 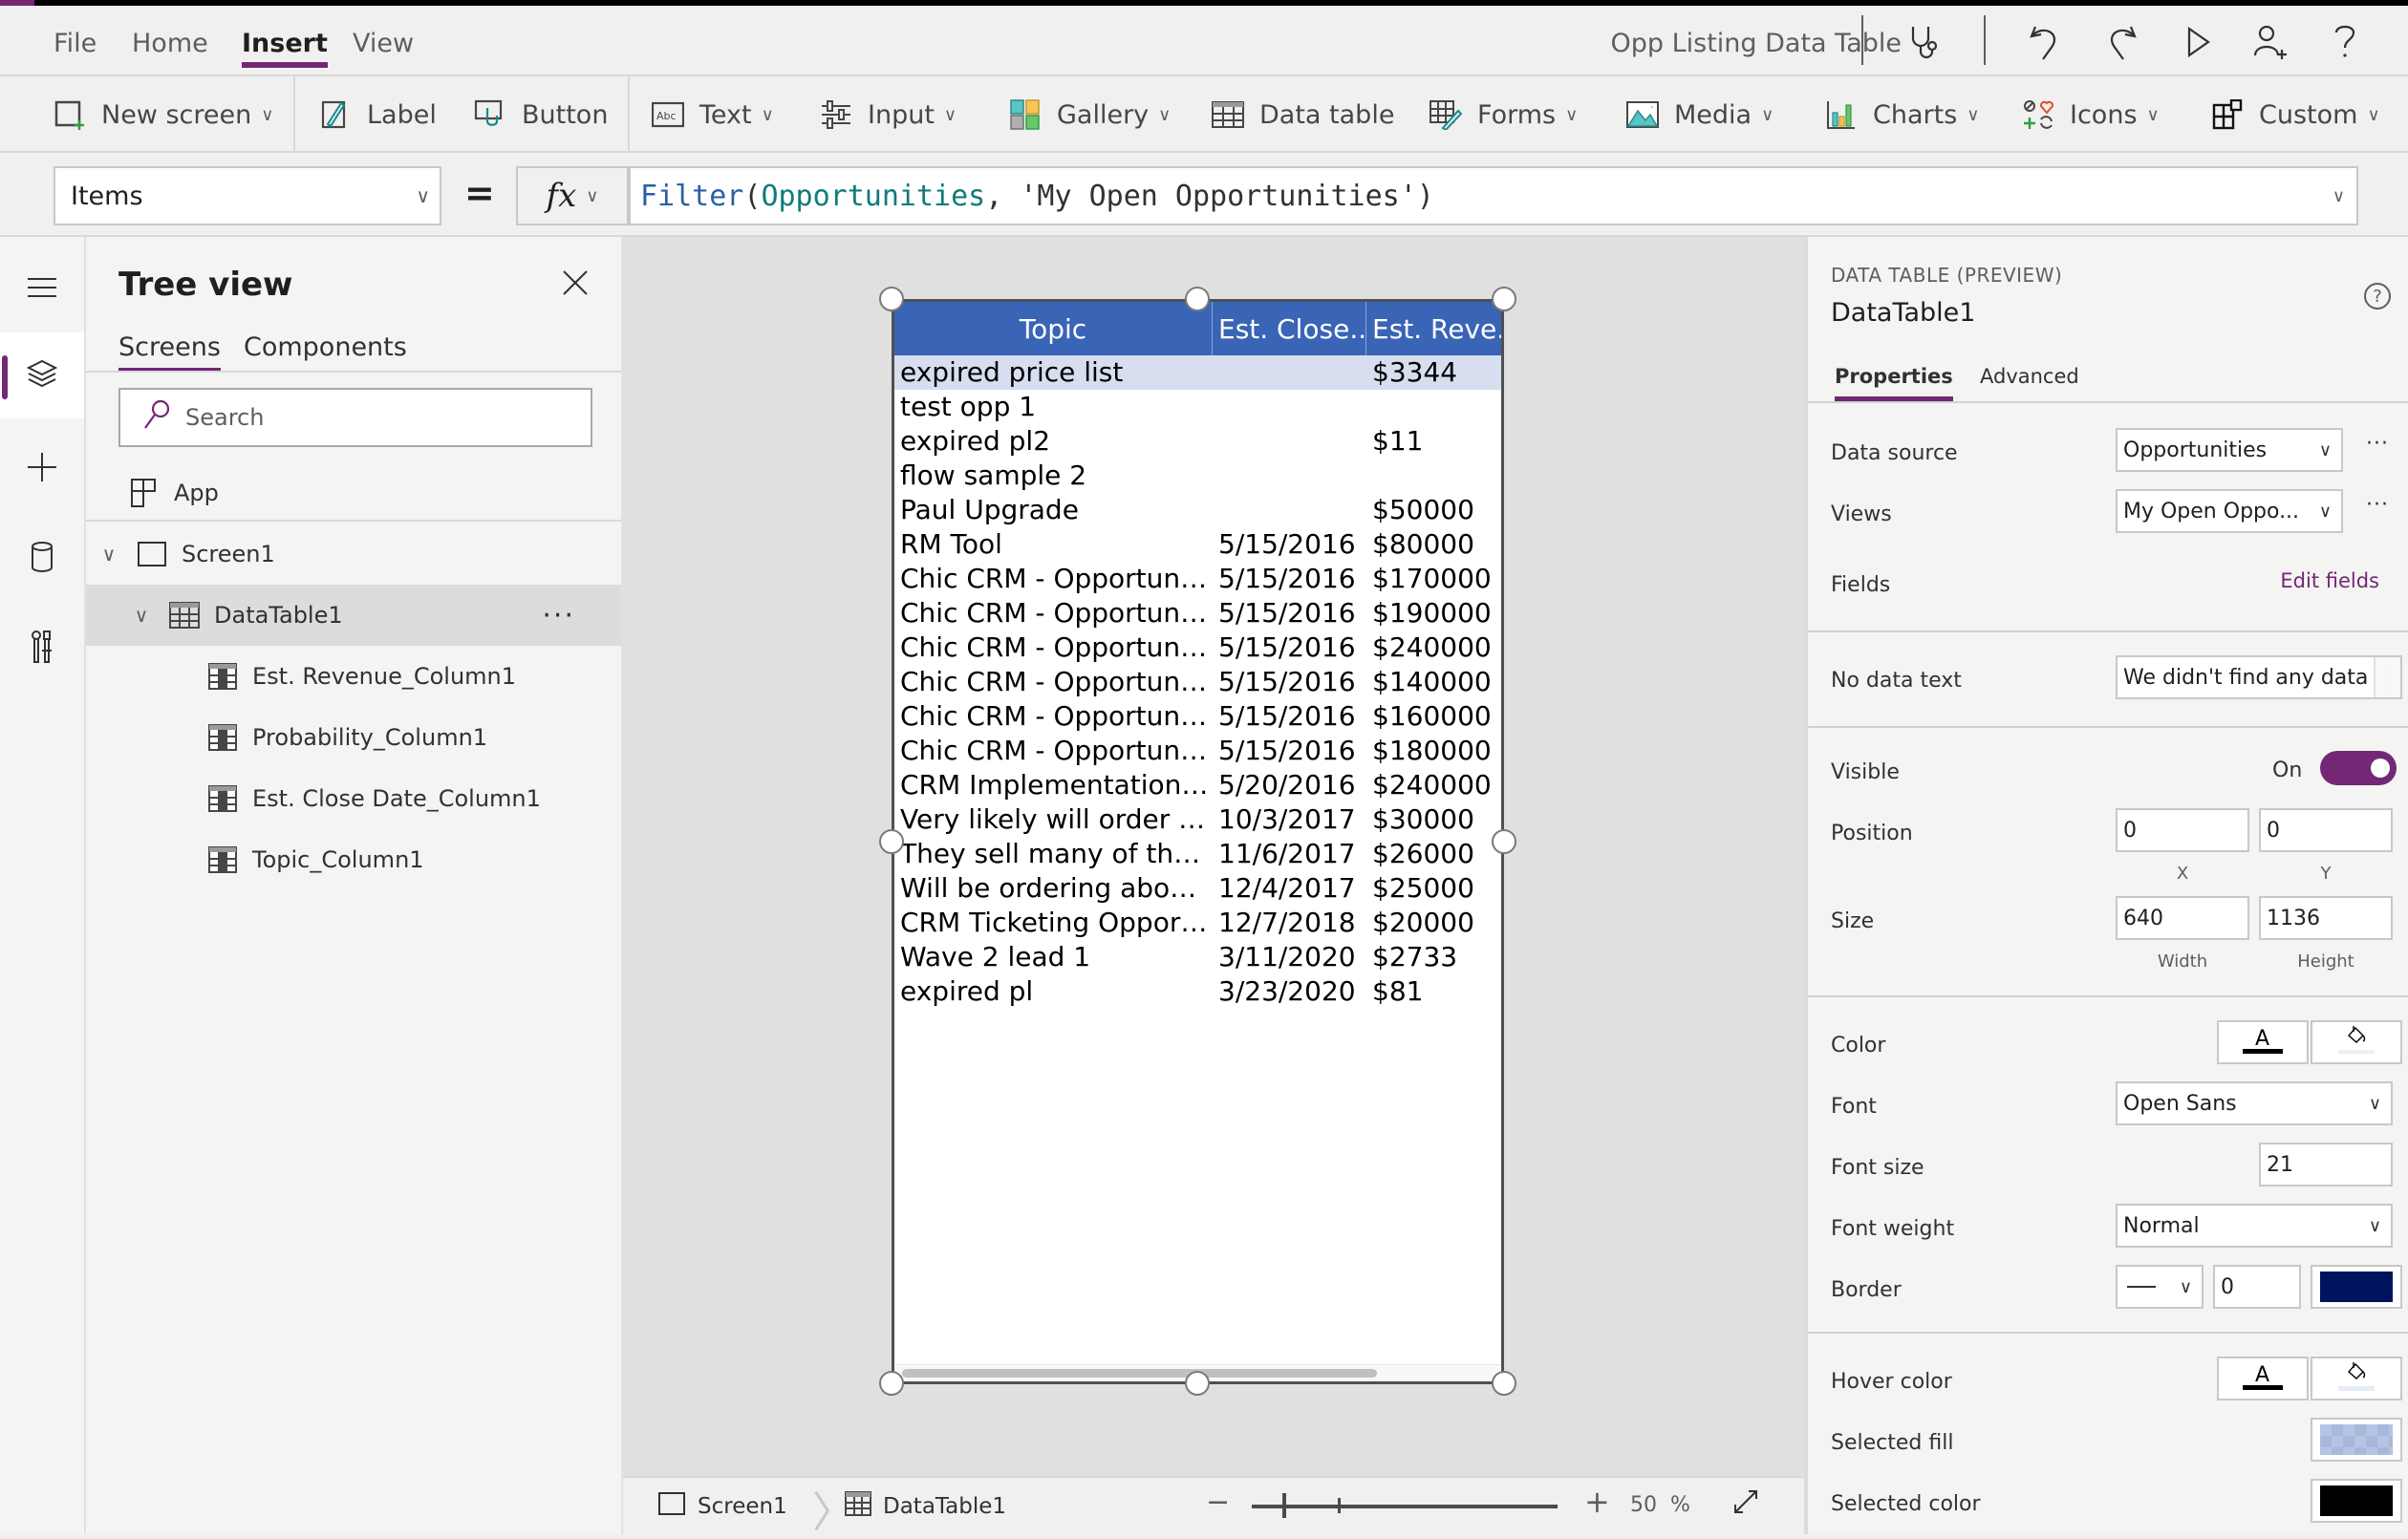 What do you see at coordinates (1198, 717) in the screenshot?
I see `table-row: Chic CRM - Opportunit... 5/15/2016 $160000` at bounding box center [1198, 717].